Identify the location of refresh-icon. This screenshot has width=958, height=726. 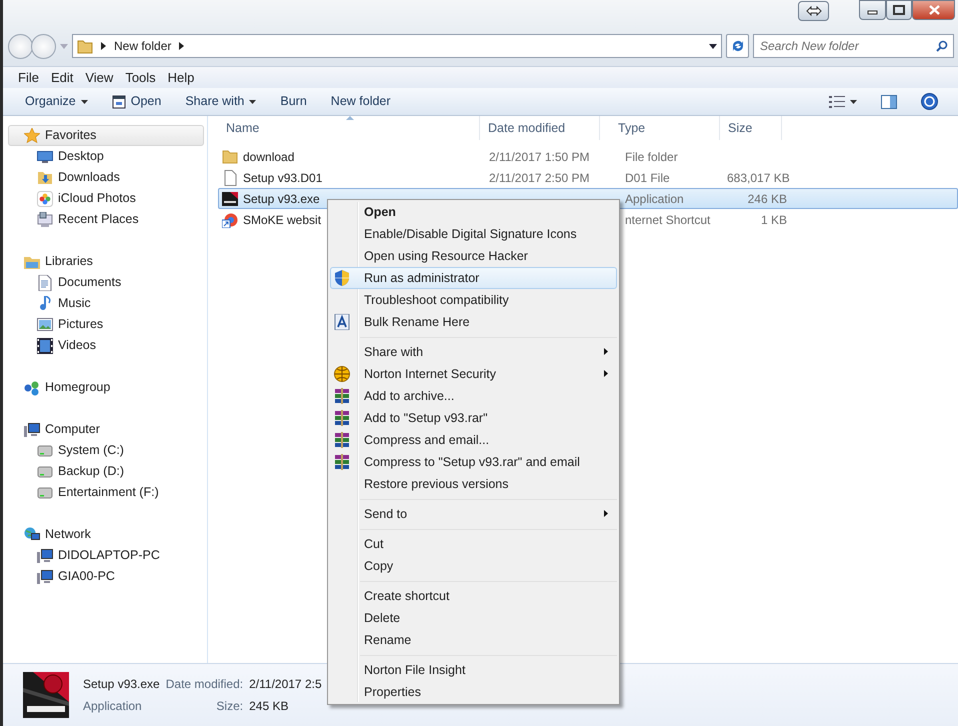
(737, 46).